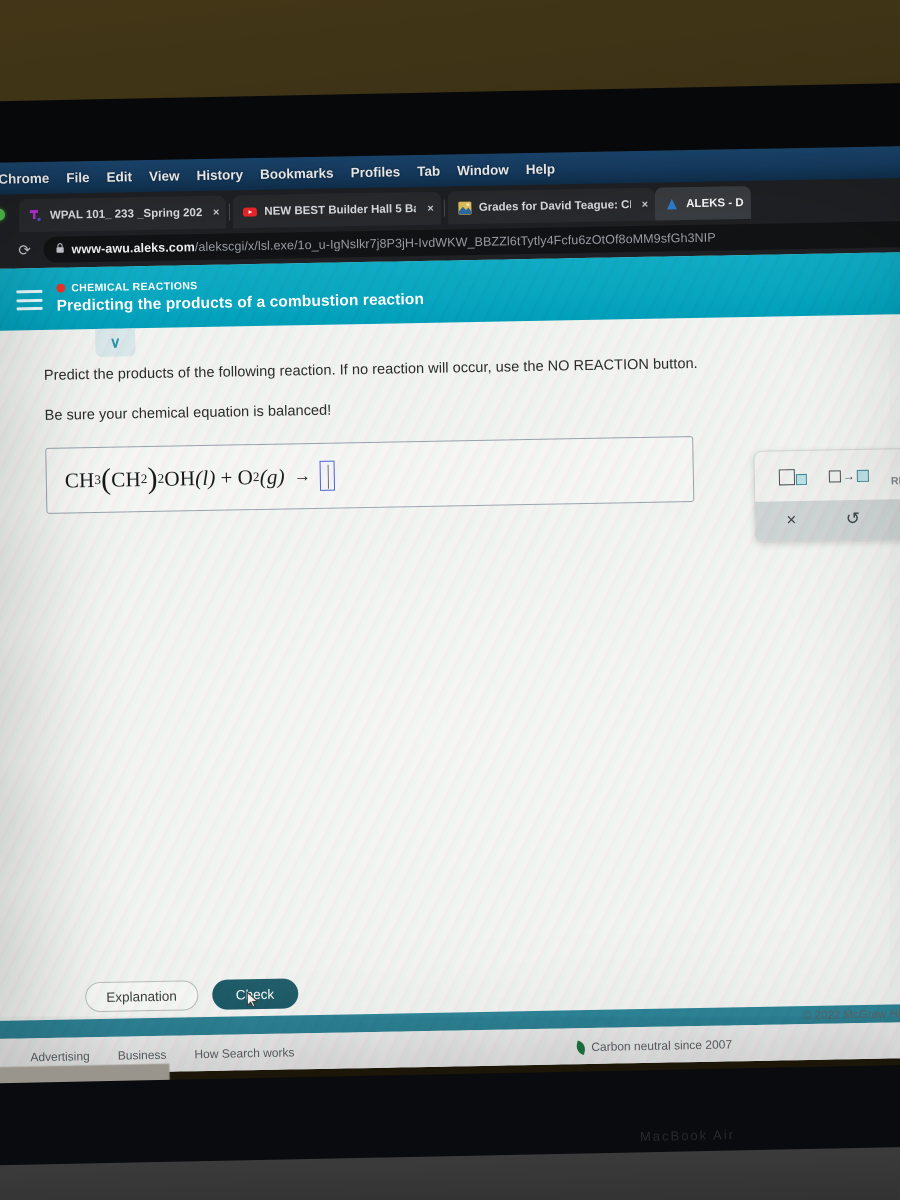 This screenshot has width=900, height=1200. What do you see at coordinates (327, 475) in the screenshot?
I see `answer-input-field` at bounding box center [327, 475].